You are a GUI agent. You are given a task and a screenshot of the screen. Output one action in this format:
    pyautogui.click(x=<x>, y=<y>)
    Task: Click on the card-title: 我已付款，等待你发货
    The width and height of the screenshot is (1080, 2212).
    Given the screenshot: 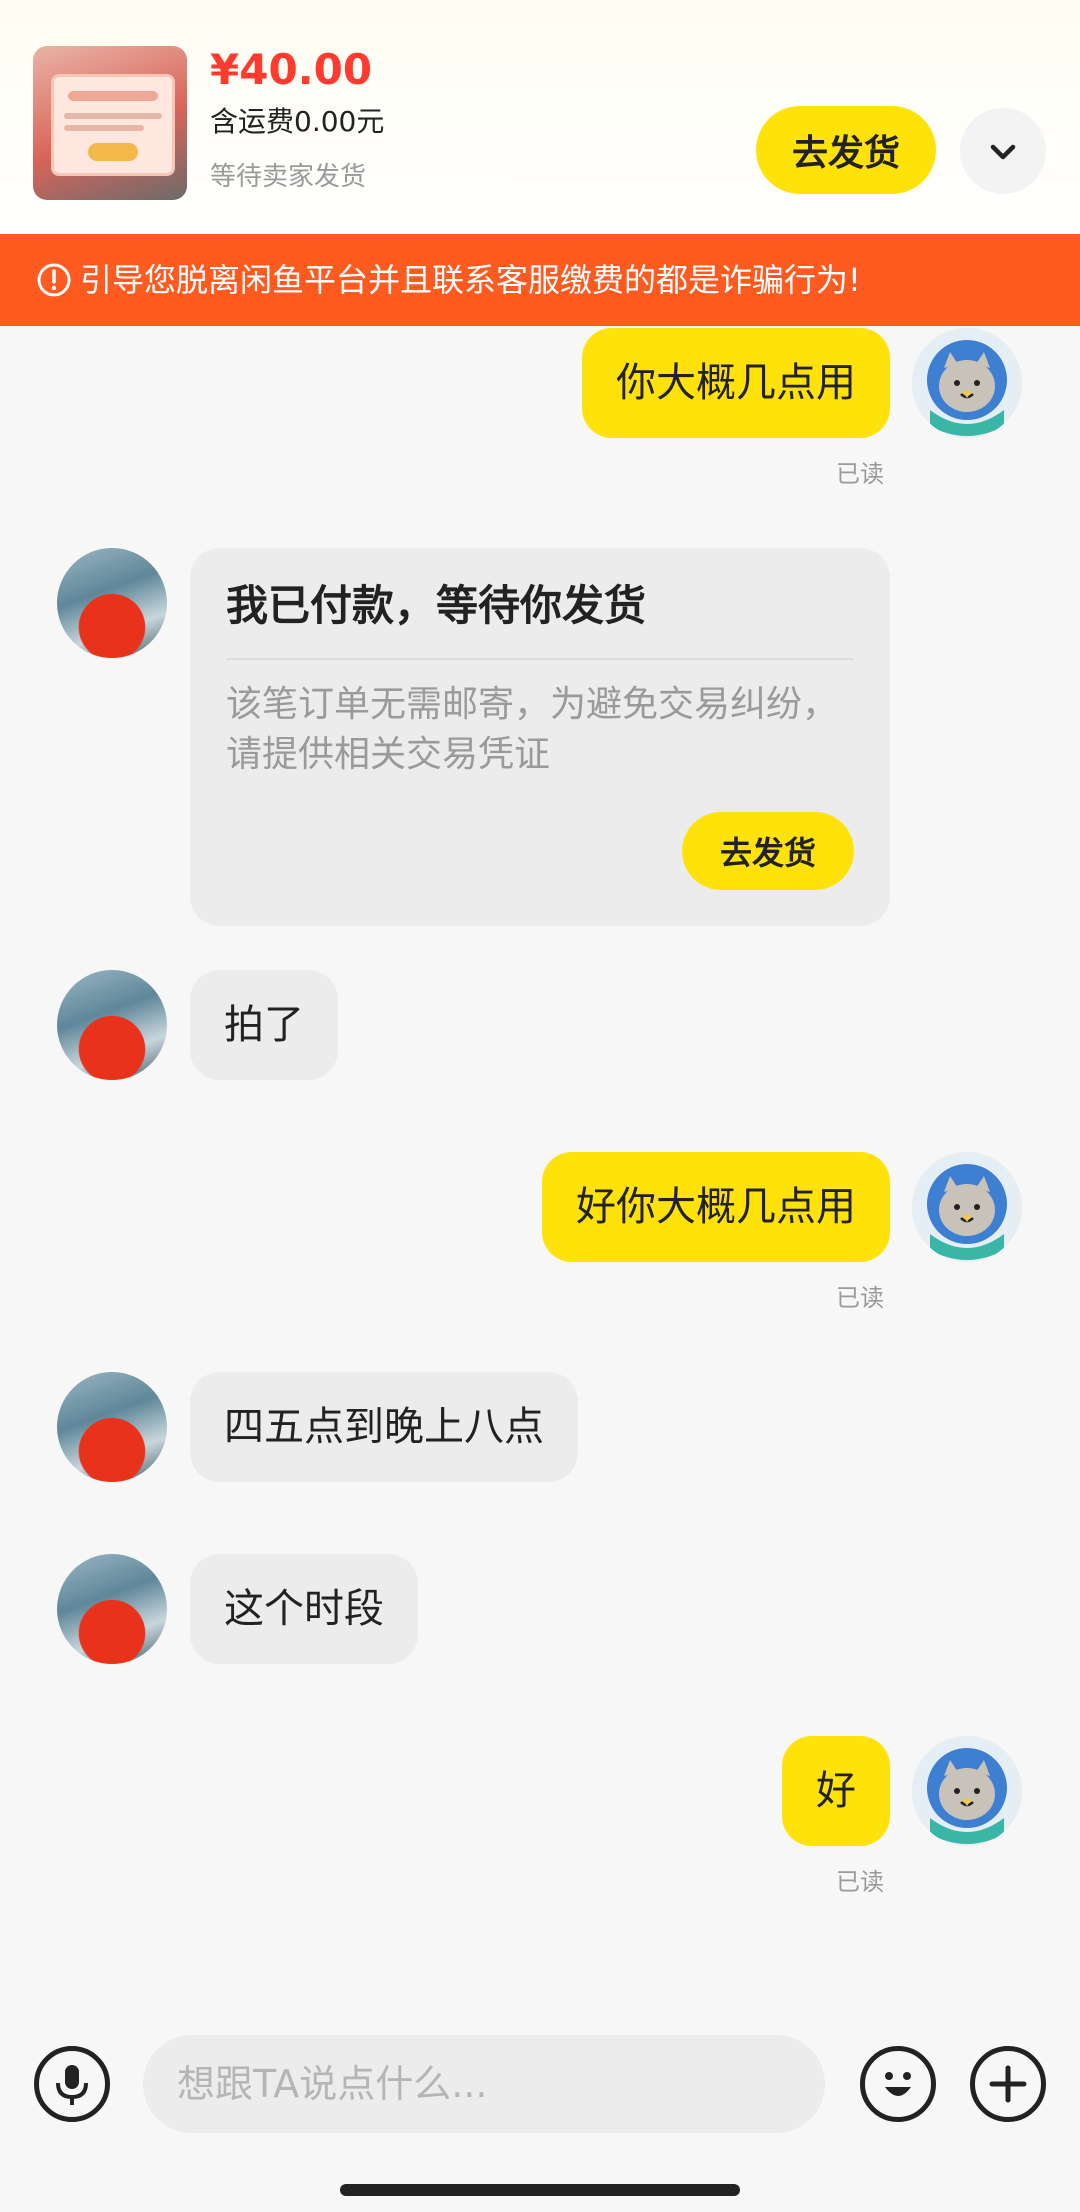 What is the action you would take?
    pyautogui.click(x=436, y=605)
    